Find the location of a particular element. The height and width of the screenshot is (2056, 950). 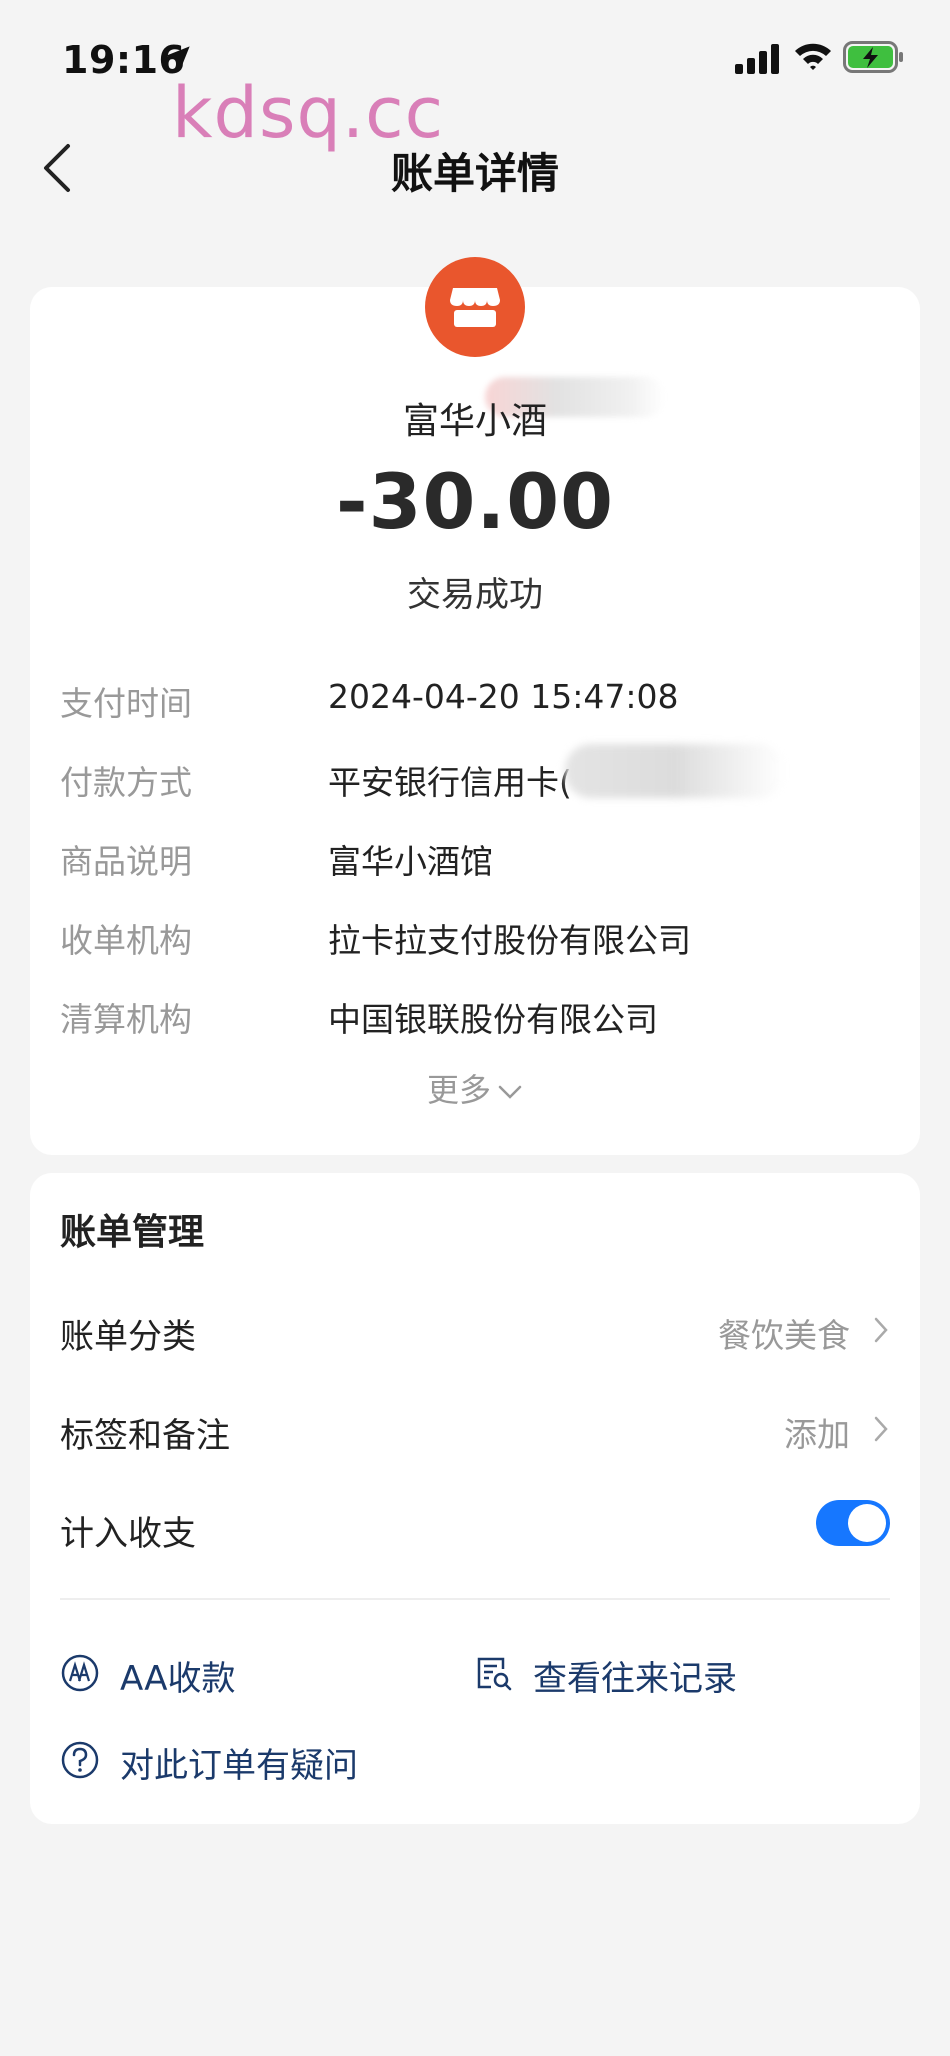

transaction-amount: -30.00 is located at coordinates (475, 501).